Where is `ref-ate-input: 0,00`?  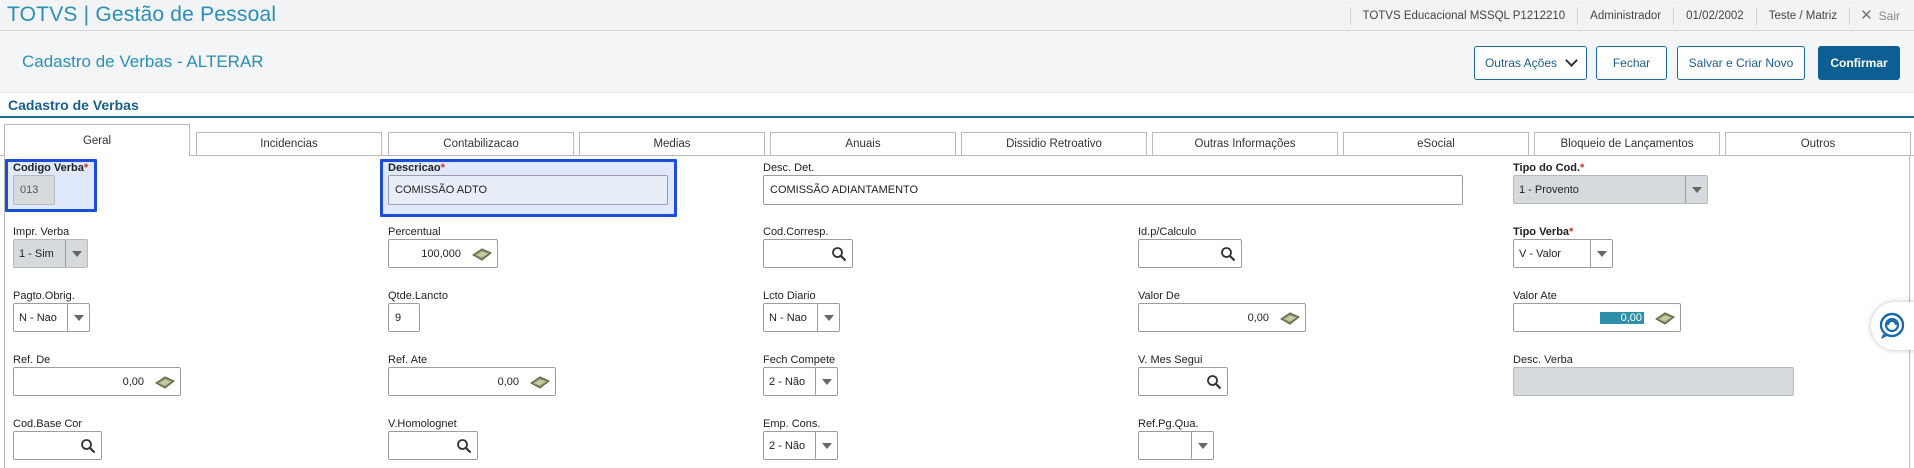 ref-ate-input: 0,00 is located at coordinates (472, 381).